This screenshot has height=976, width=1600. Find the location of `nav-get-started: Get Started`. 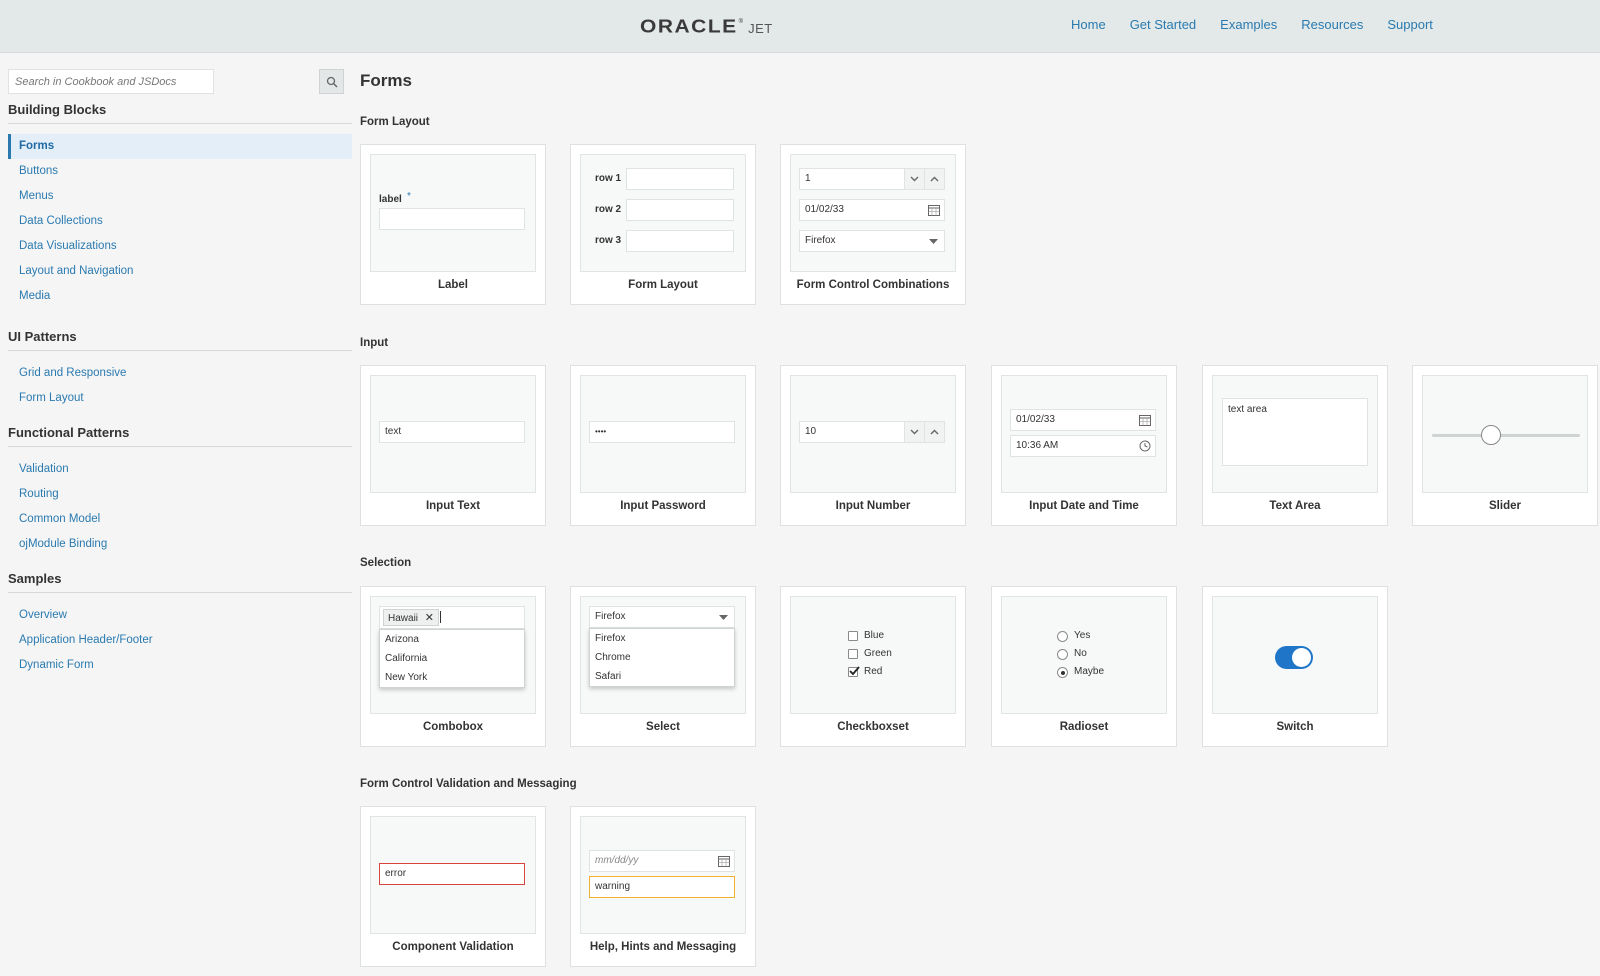

nav-get-started: Get Started is located at coordinates (1163, 24).